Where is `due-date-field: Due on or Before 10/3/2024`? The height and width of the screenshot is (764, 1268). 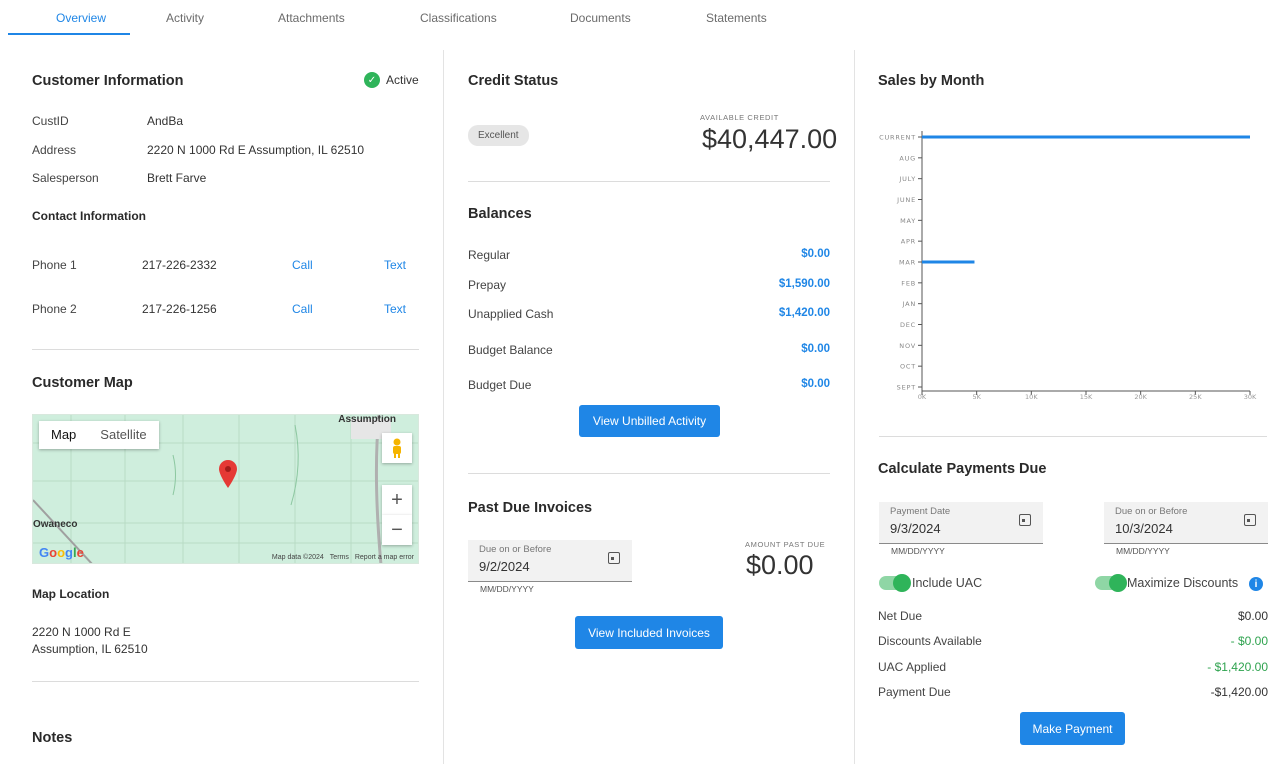 due-date-field: Due on or Before 10/3/2024 is located at coordinates (1186, 523).